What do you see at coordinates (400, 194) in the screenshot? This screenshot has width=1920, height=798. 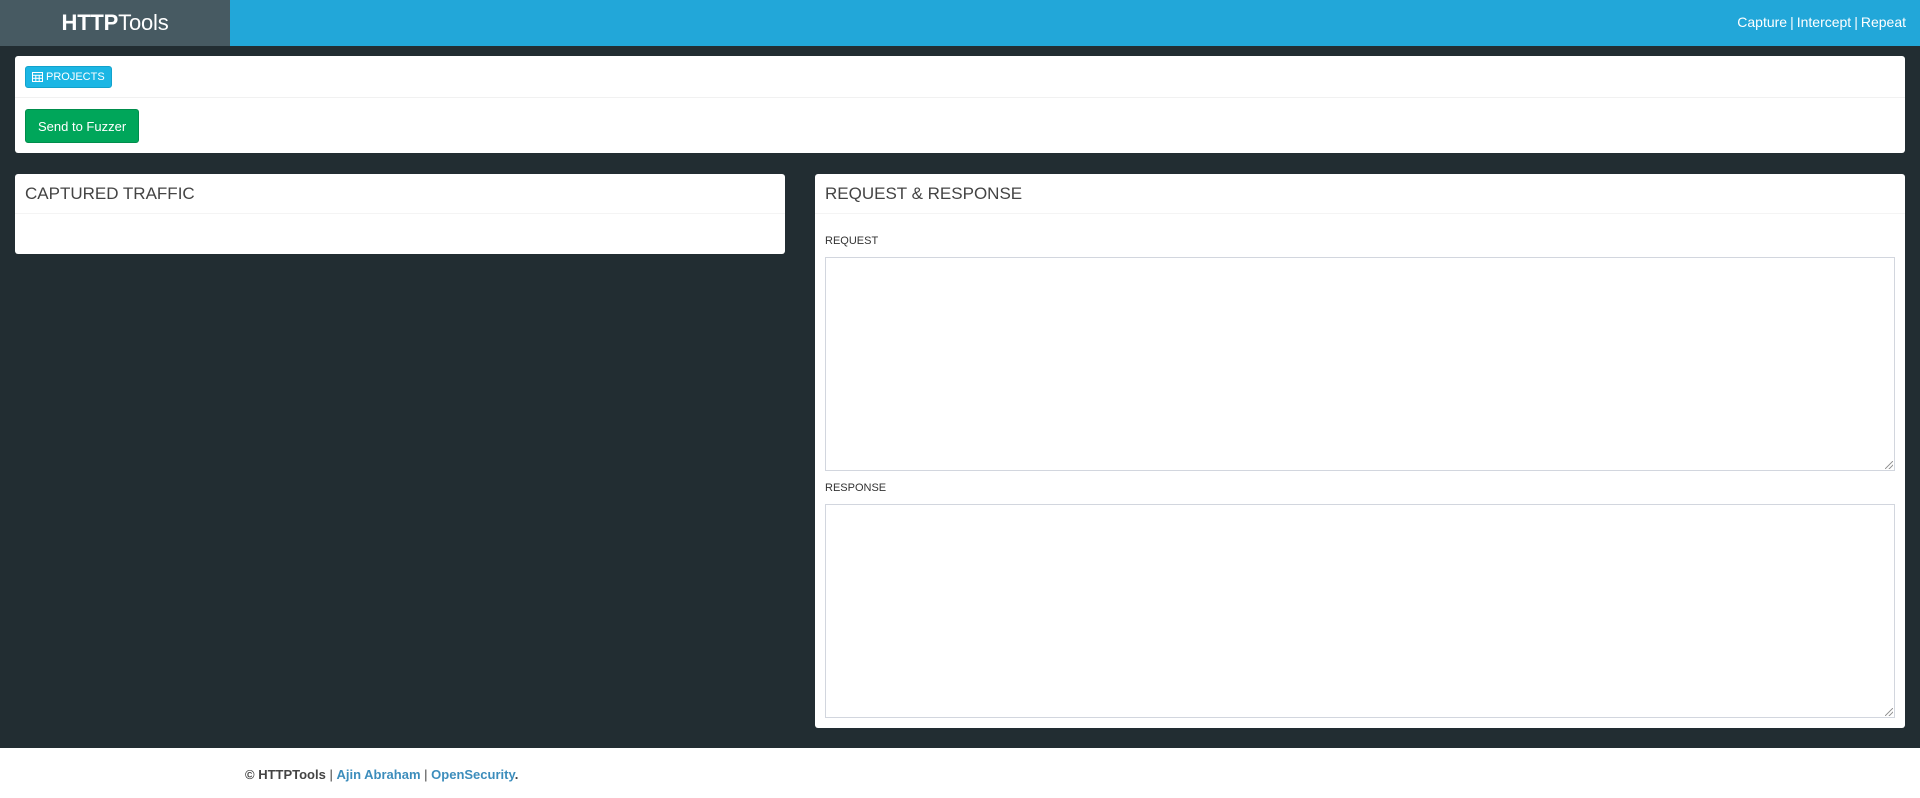 I see `captured-traffic-title: CAPTURED TRAFFIC` at bounding box center [400, 194].